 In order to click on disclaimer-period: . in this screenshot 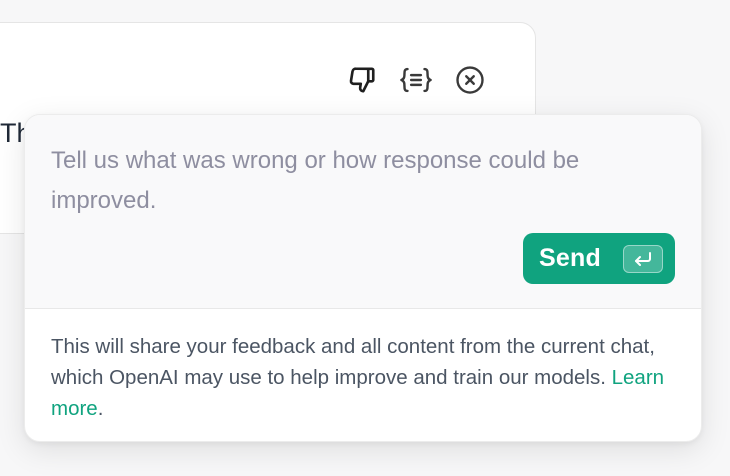, I will do `click(100, 408)`.